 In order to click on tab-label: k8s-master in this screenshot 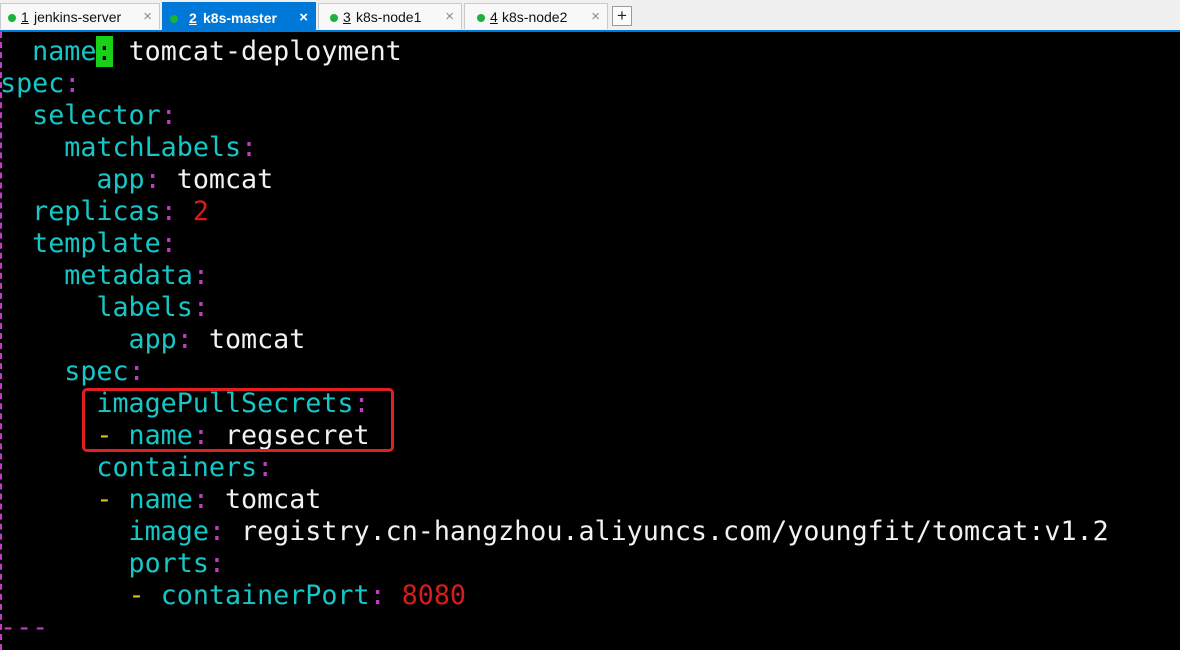, I will do `click(240, 18)`.